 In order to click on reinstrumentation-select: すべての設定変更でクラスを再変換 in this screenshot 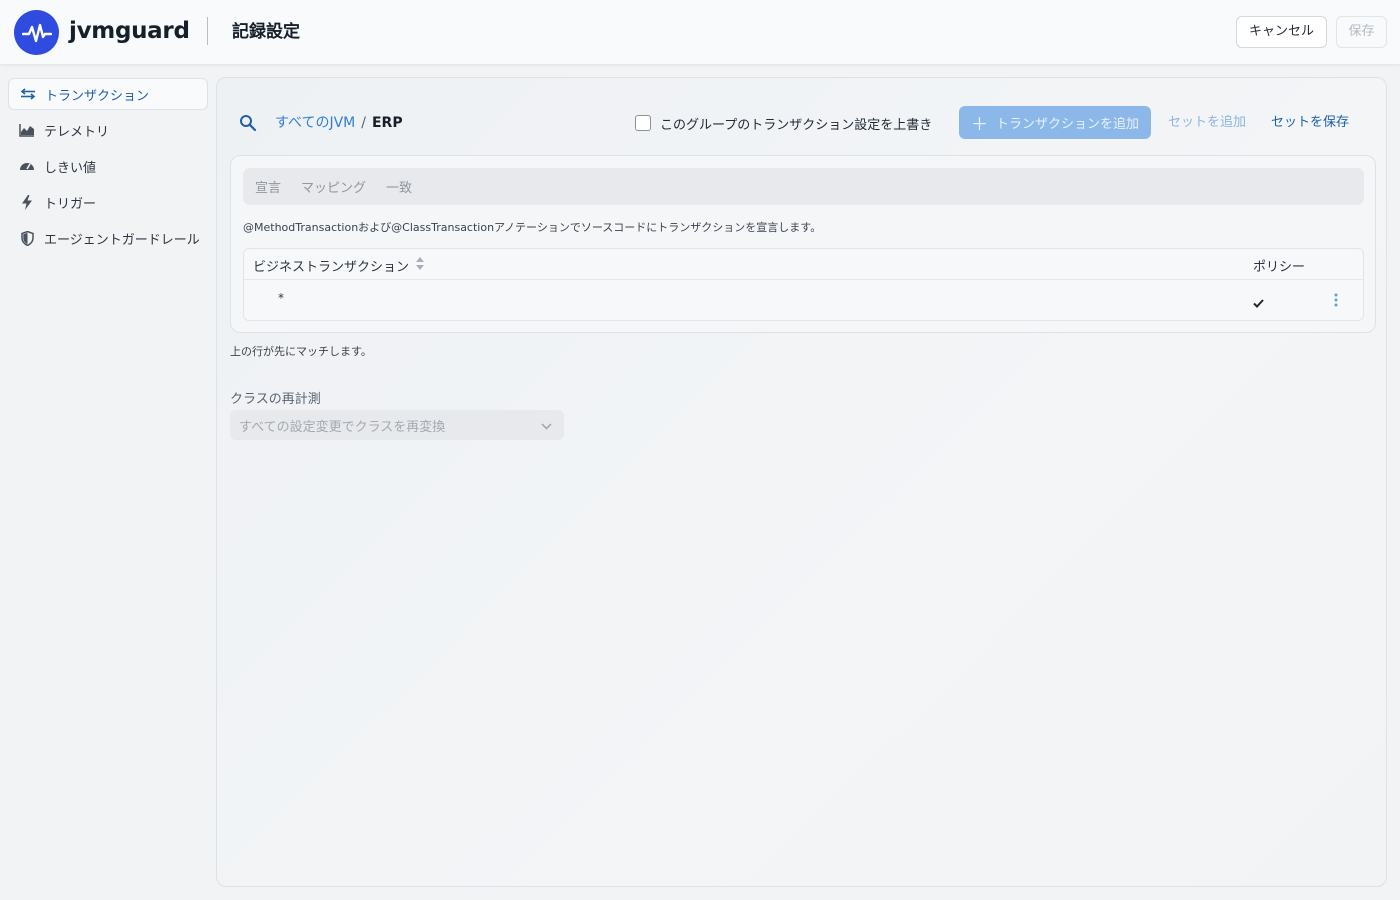, I will do `click(397, 425)`.